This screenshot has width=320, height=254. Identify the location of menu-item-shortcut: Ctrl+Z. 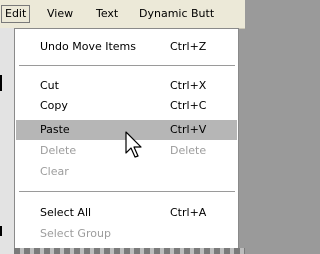
(188, 46).